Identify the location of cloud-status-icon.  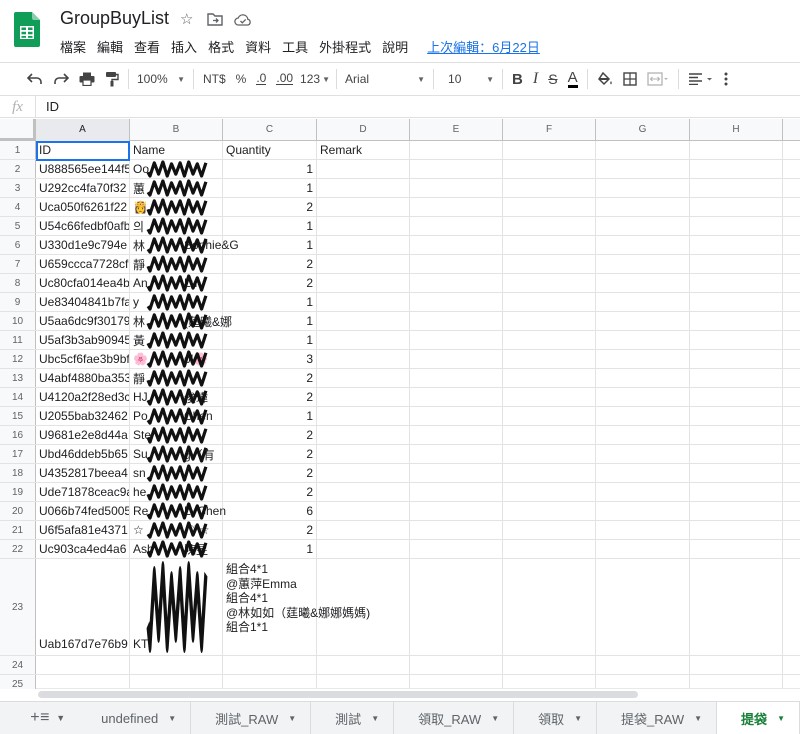
(243, 20).